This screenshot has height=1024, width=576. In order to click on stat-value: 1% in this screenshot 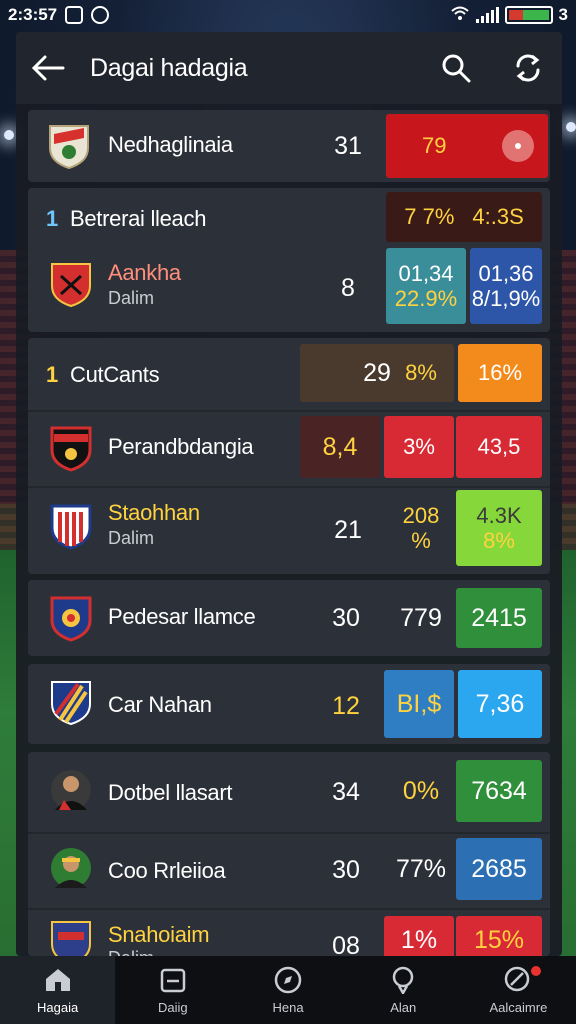, I will do `click(419, 939)`.